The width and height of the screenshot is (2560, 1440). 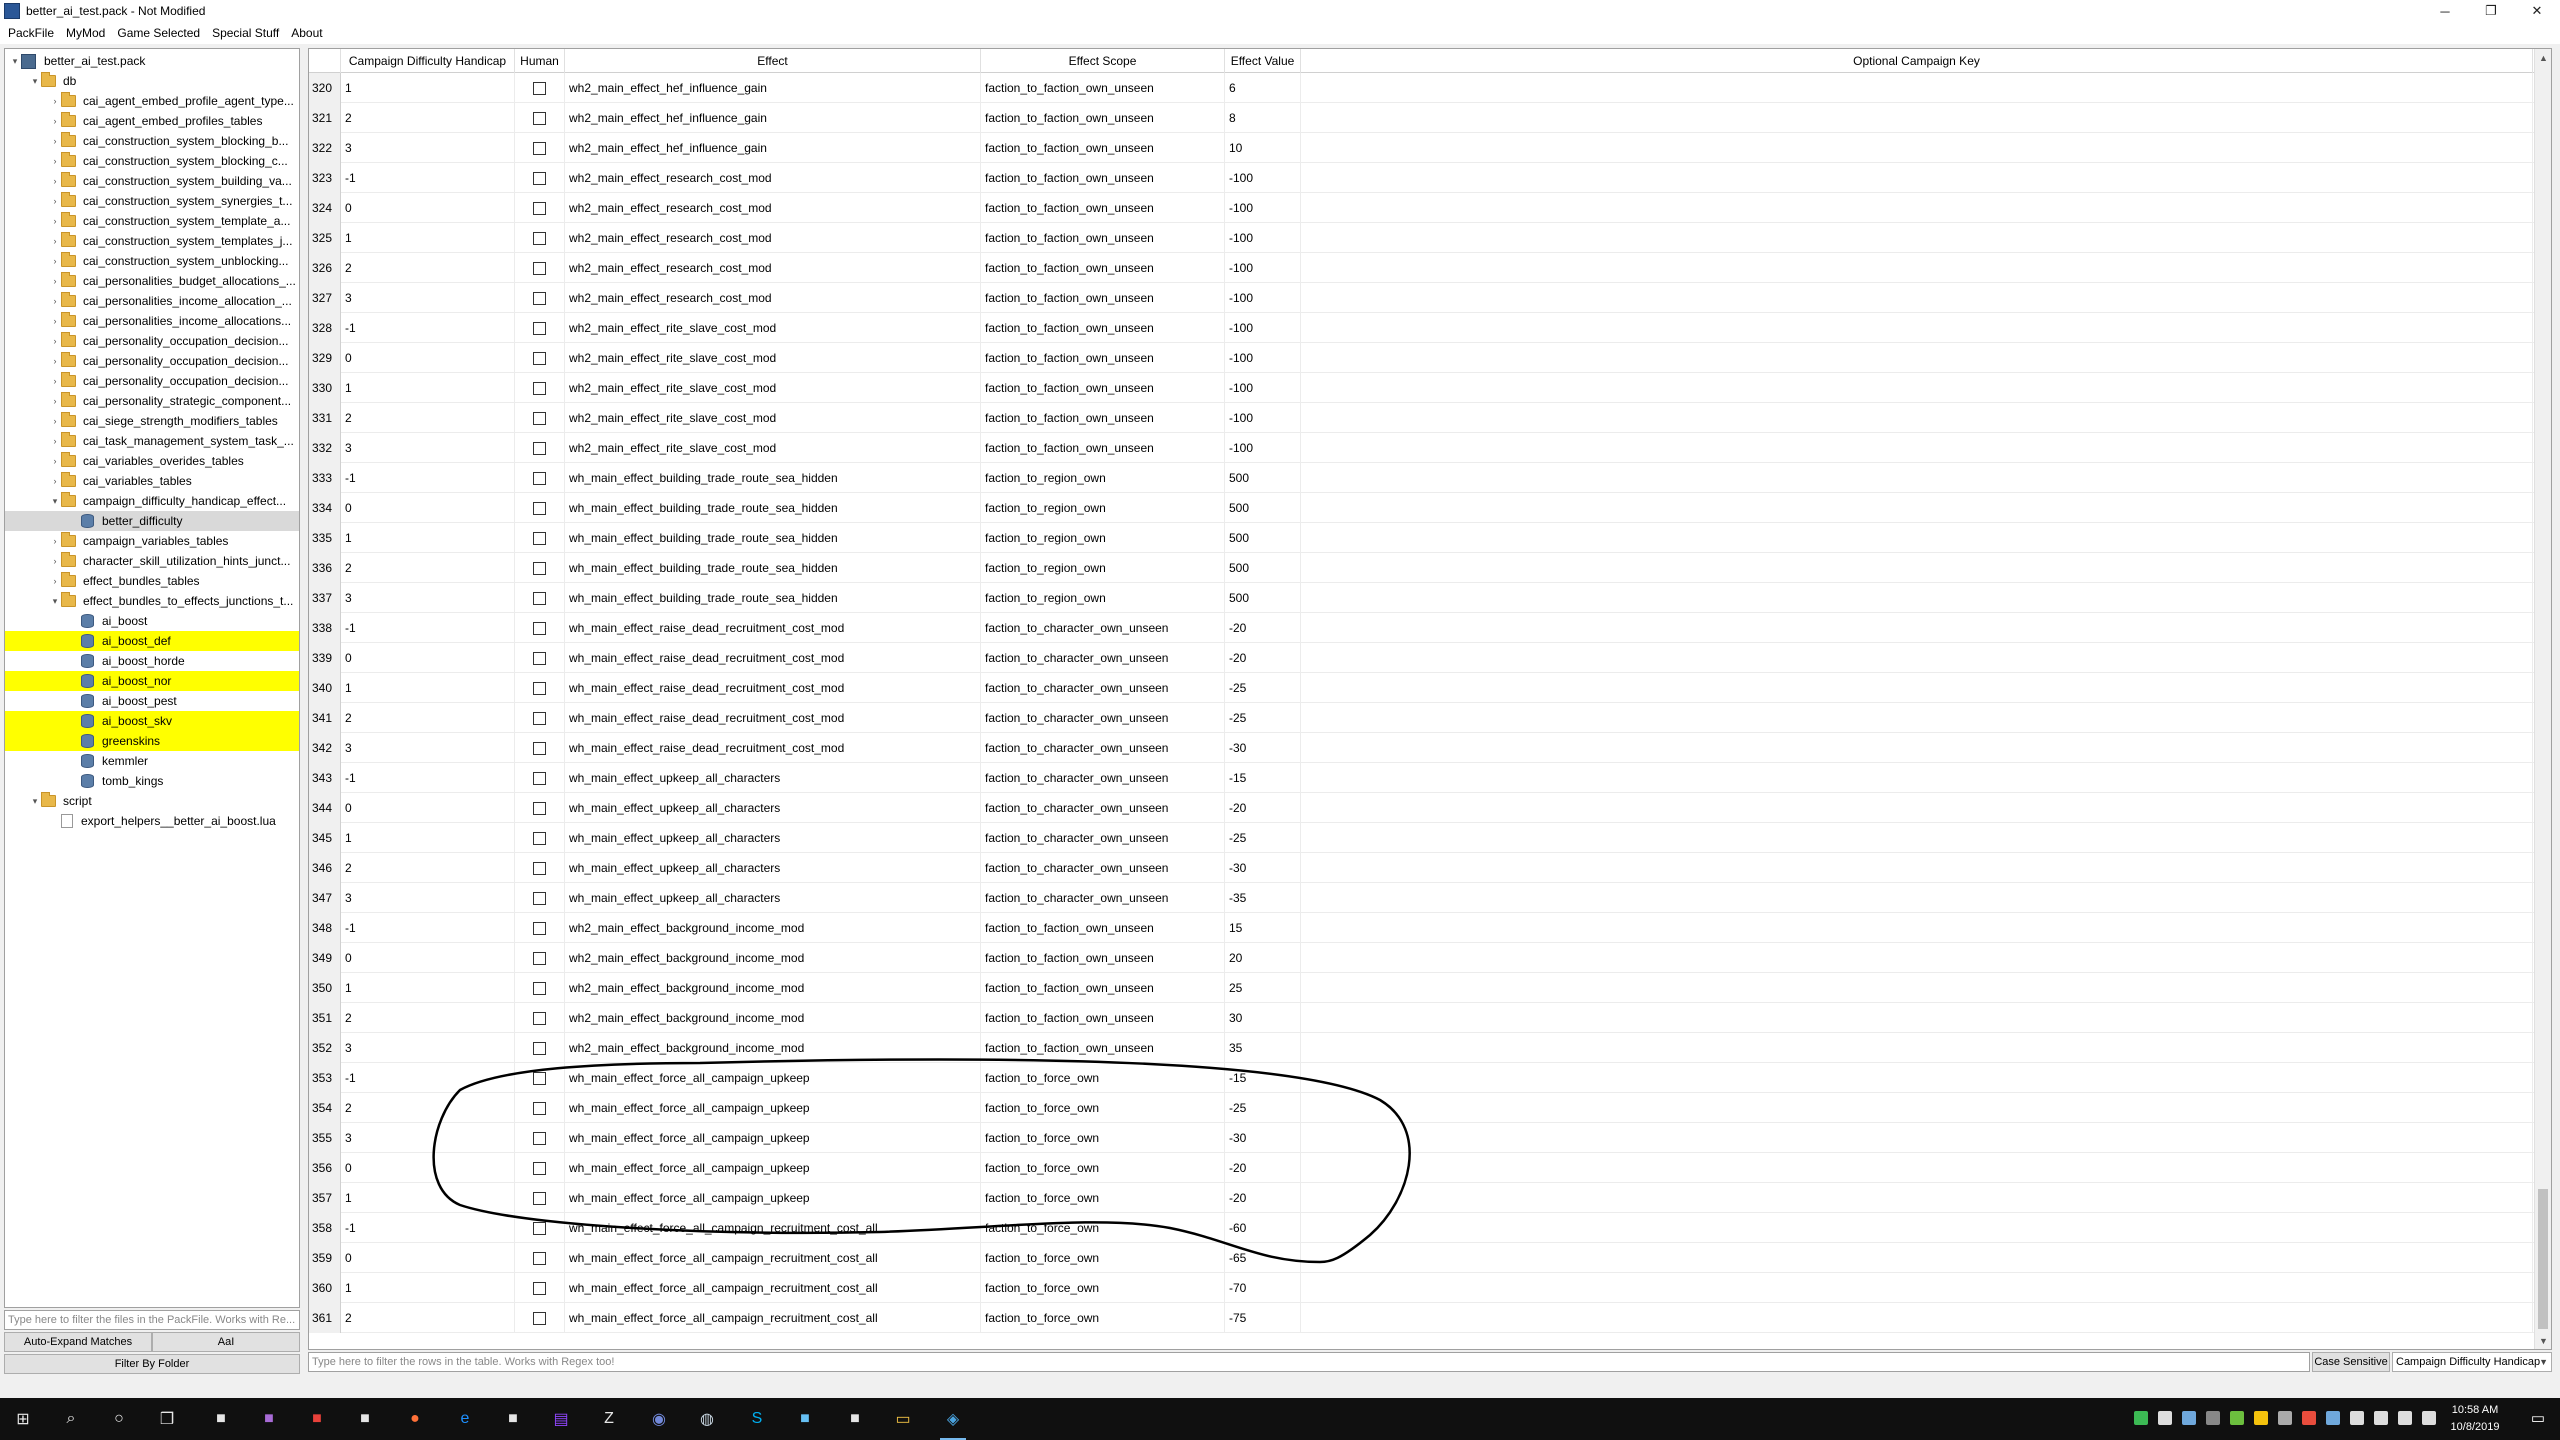 What do you see at coordinates (55, 121) in the screenshot?
I see `chevron-right-icon: ›` at bounding box center [55, 121].